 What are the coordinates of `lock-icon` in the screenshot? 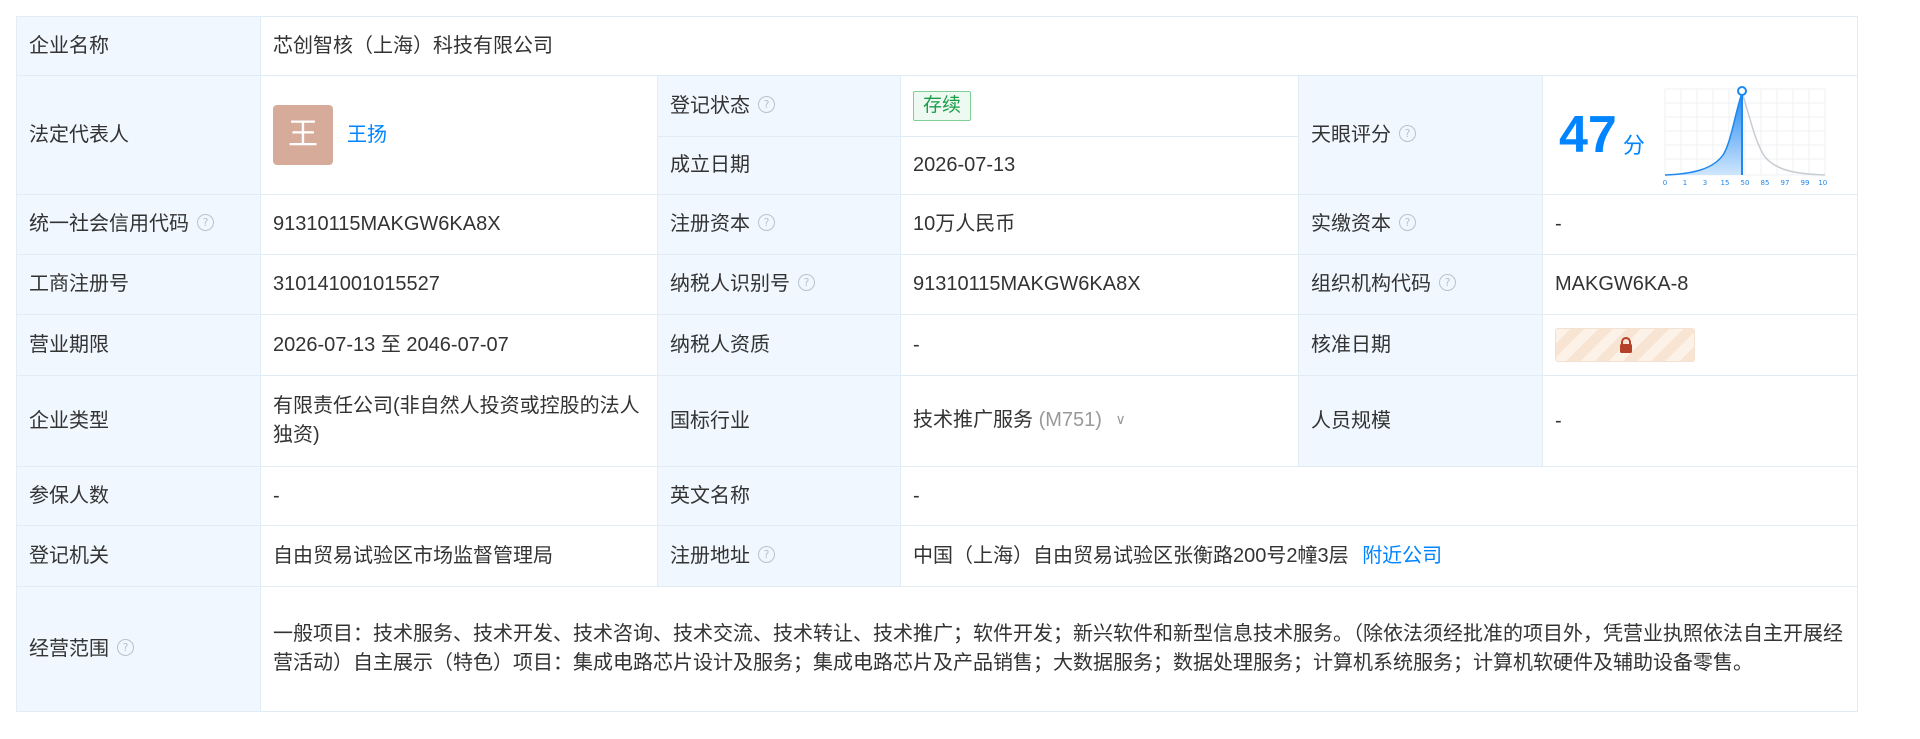 It's located at (1626, 345).